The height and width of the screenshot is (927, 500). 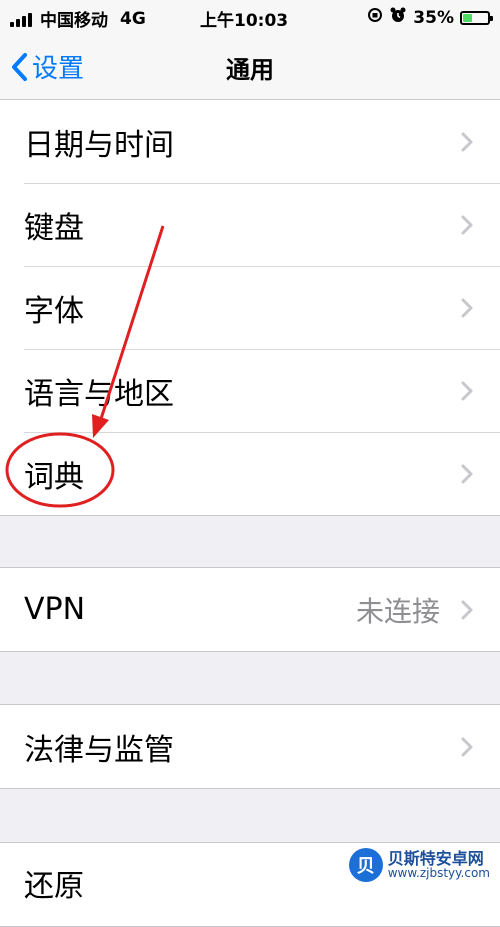 What do you see at coordinates (133, 18) in the screenshot?
I see `network-type: 4G` at bounding box center [133, 18].